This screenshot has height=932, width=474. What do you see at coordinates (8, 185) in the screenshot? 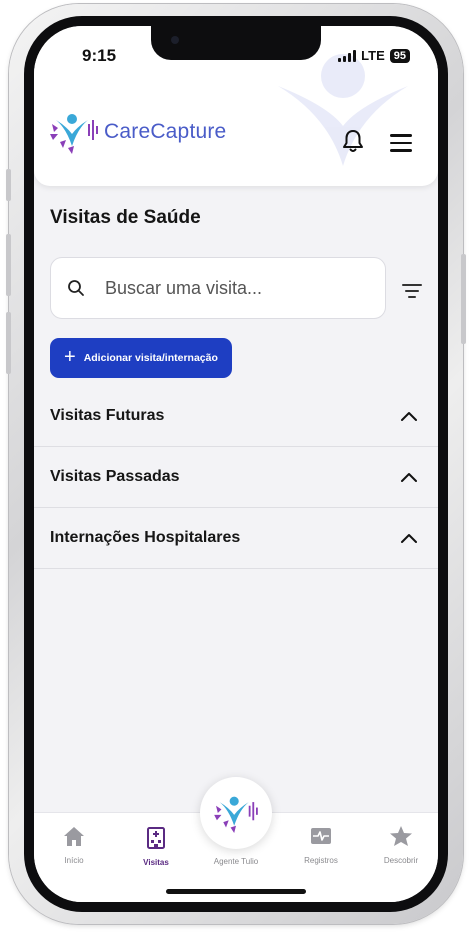
I see `phone-mute-switch` at bounding box center [8, 185].